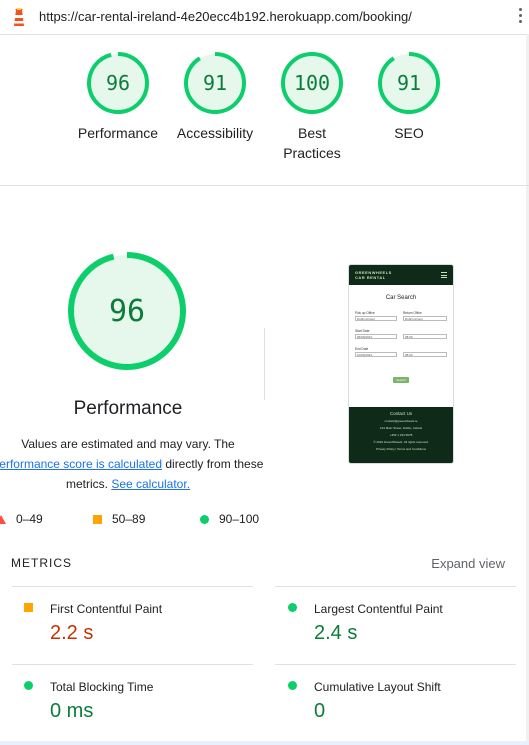 This screenshot has width=529, height=745. I want to click on legend-label: 0–49, so click(29, 519).